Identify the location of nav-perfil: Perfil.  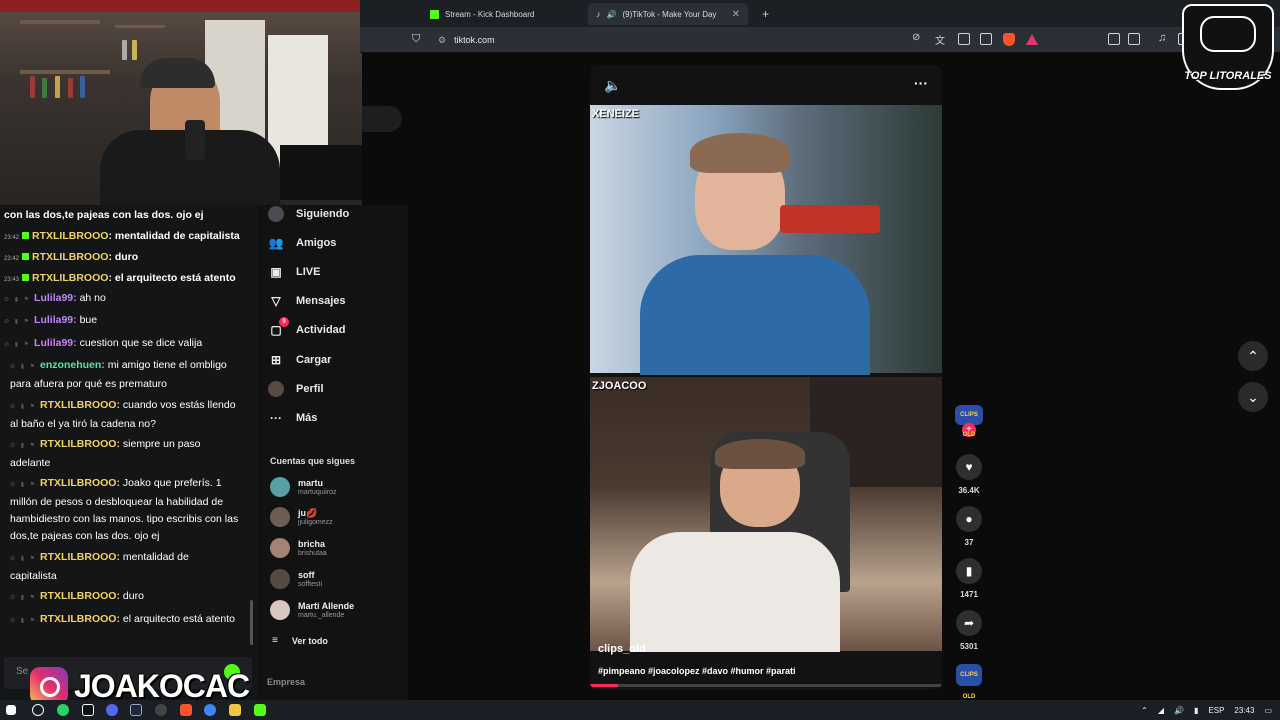
(296, 389).